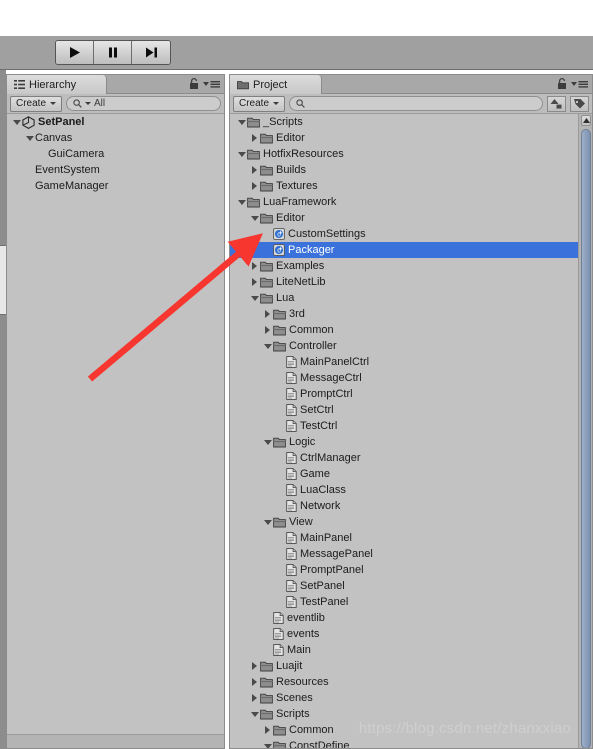  Describe the element at coordinates (411, 634) in the screenshot. I see `tree-row: events` at that location.